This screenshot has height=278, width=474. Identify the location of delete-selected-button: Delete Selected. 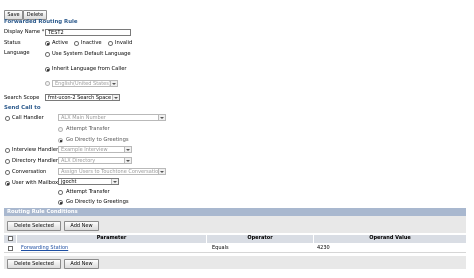
(34, 226).